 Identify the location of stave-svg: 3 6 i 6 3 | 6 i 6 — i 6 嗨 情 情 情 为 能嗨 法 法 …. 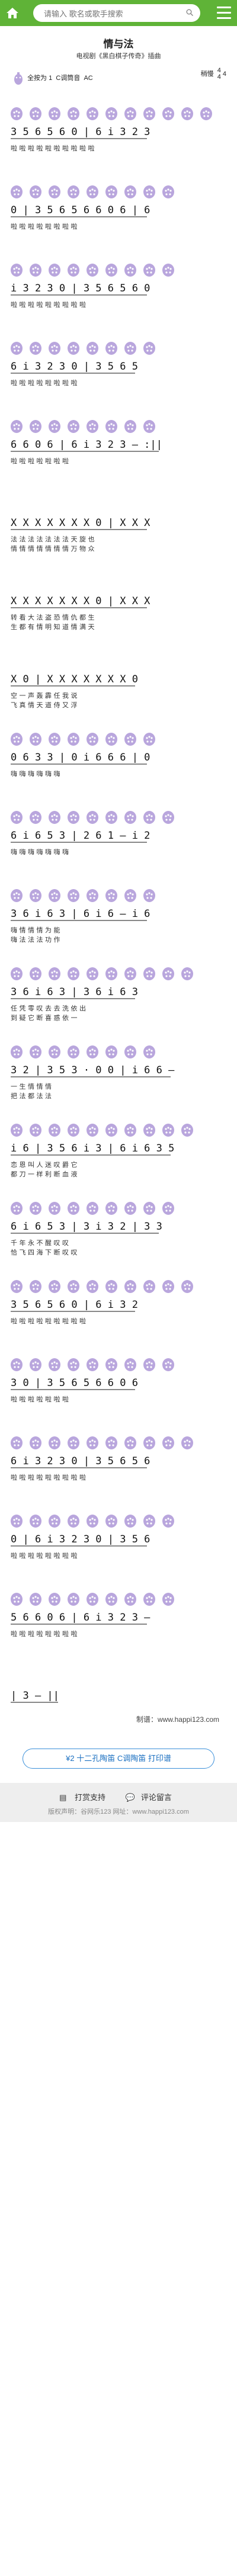
(83, 916).